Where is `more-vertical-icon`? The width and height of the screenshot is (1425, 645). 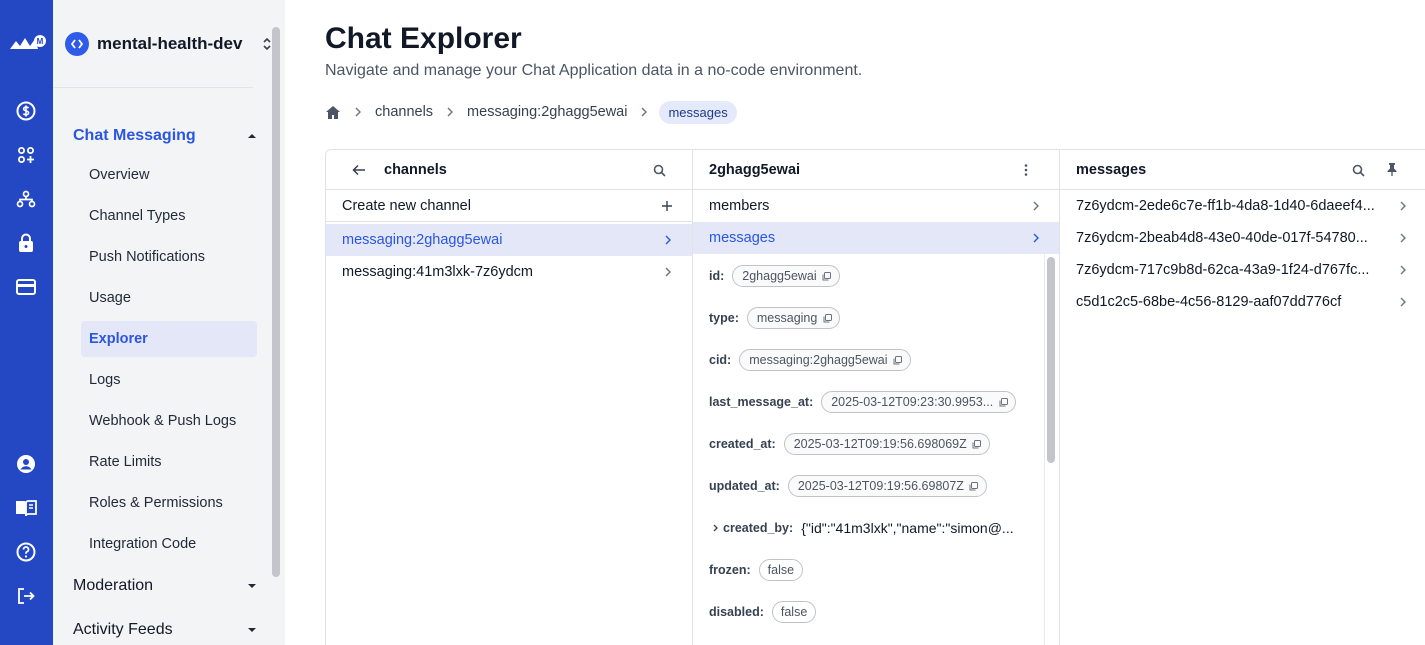 more-vertical-icon is located at coordinates (1026, 170).